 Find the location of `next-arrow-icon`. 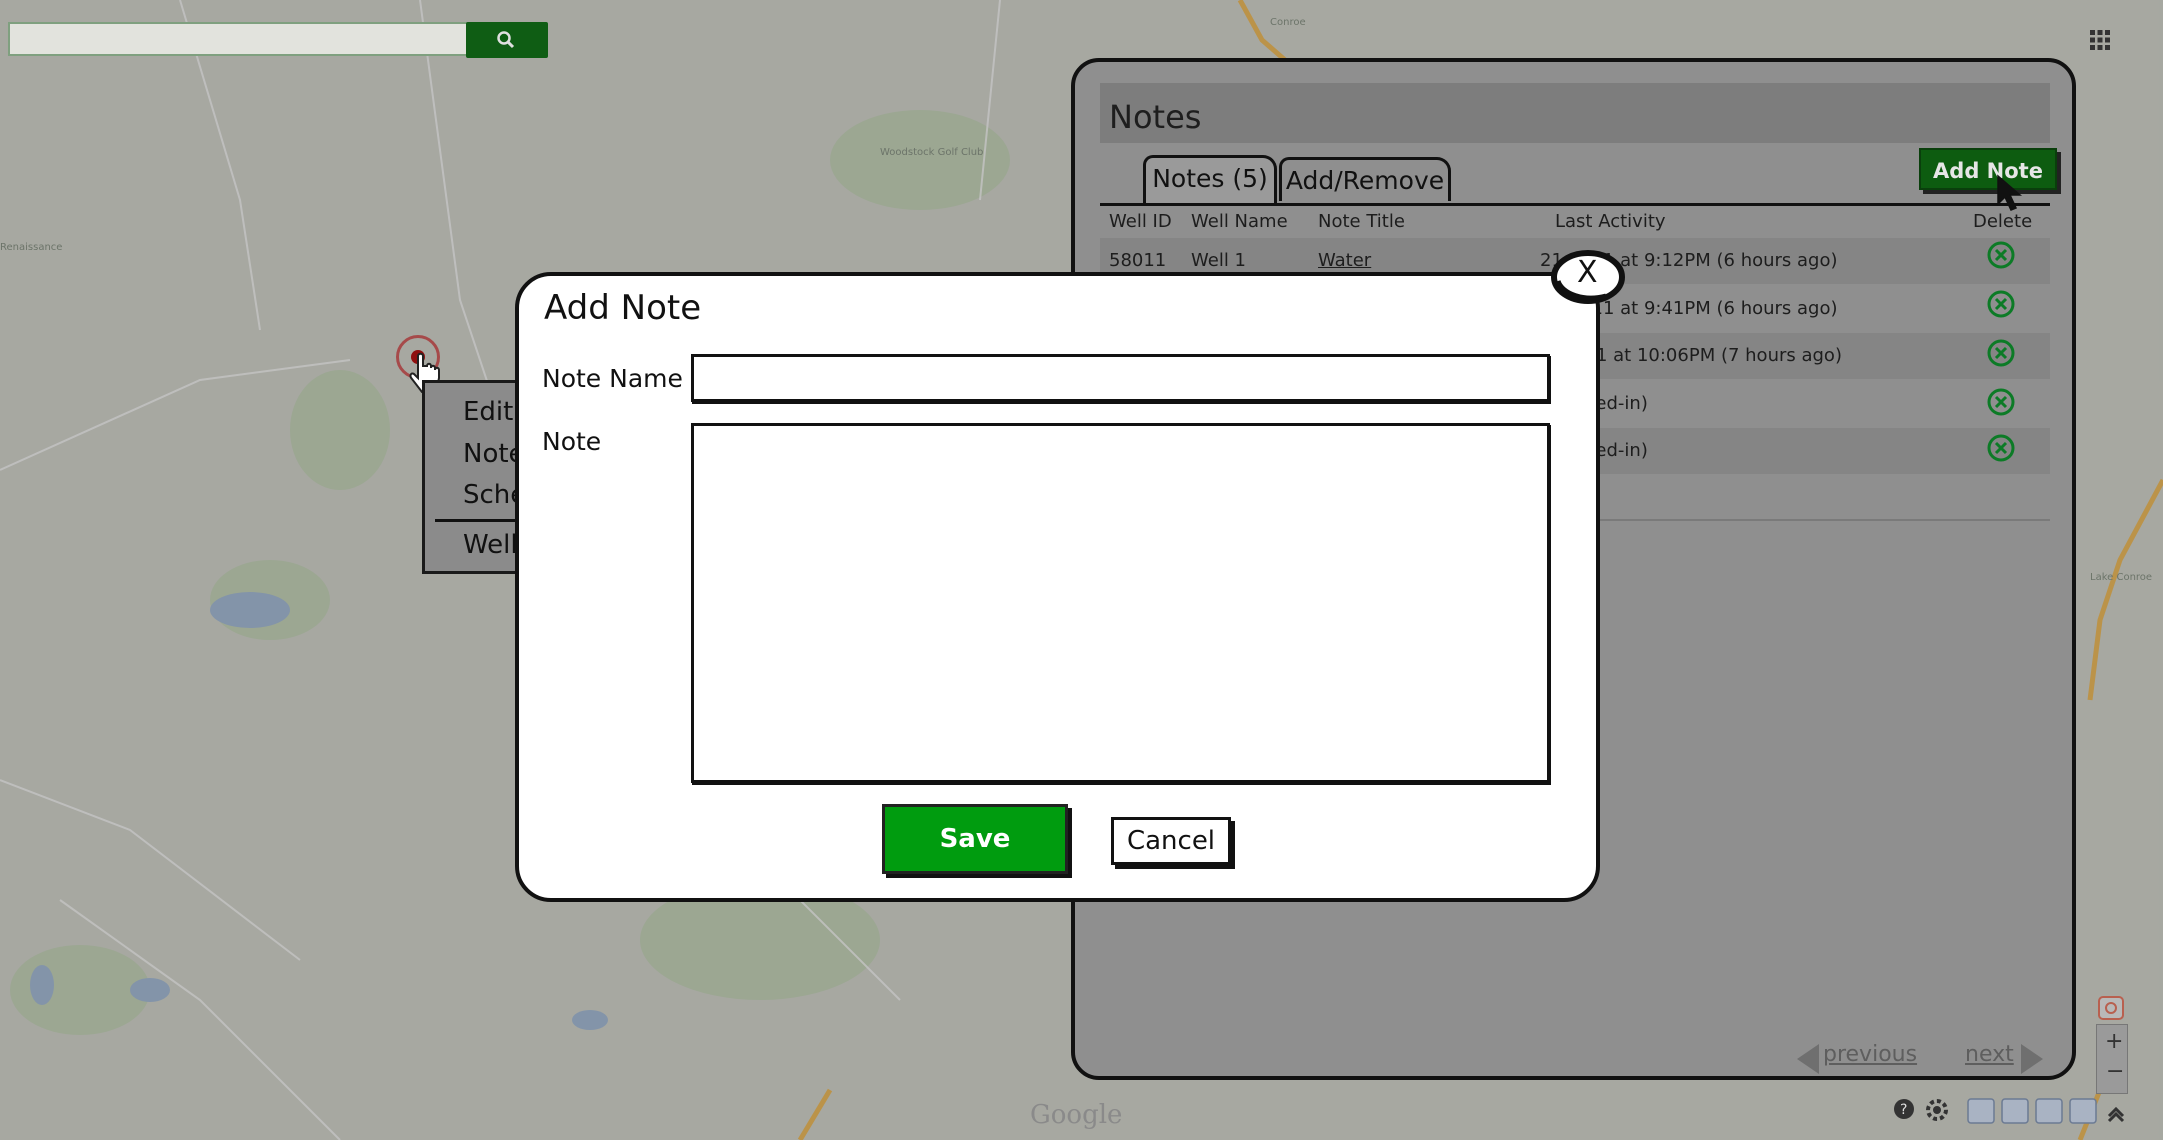

next-arrow-icon is located at coordinates (2032, 1059).